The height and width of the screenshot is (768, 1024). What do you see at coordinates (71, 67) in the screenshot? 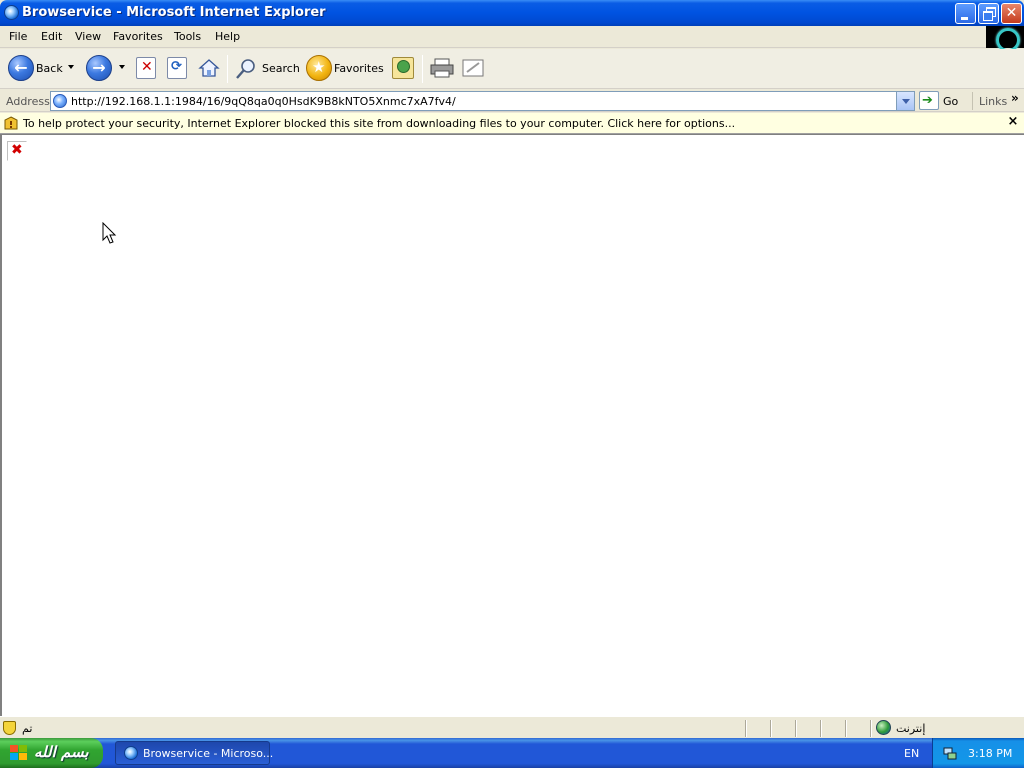
I see `back-dropdown-arrow` at bounding box center [71, 67].